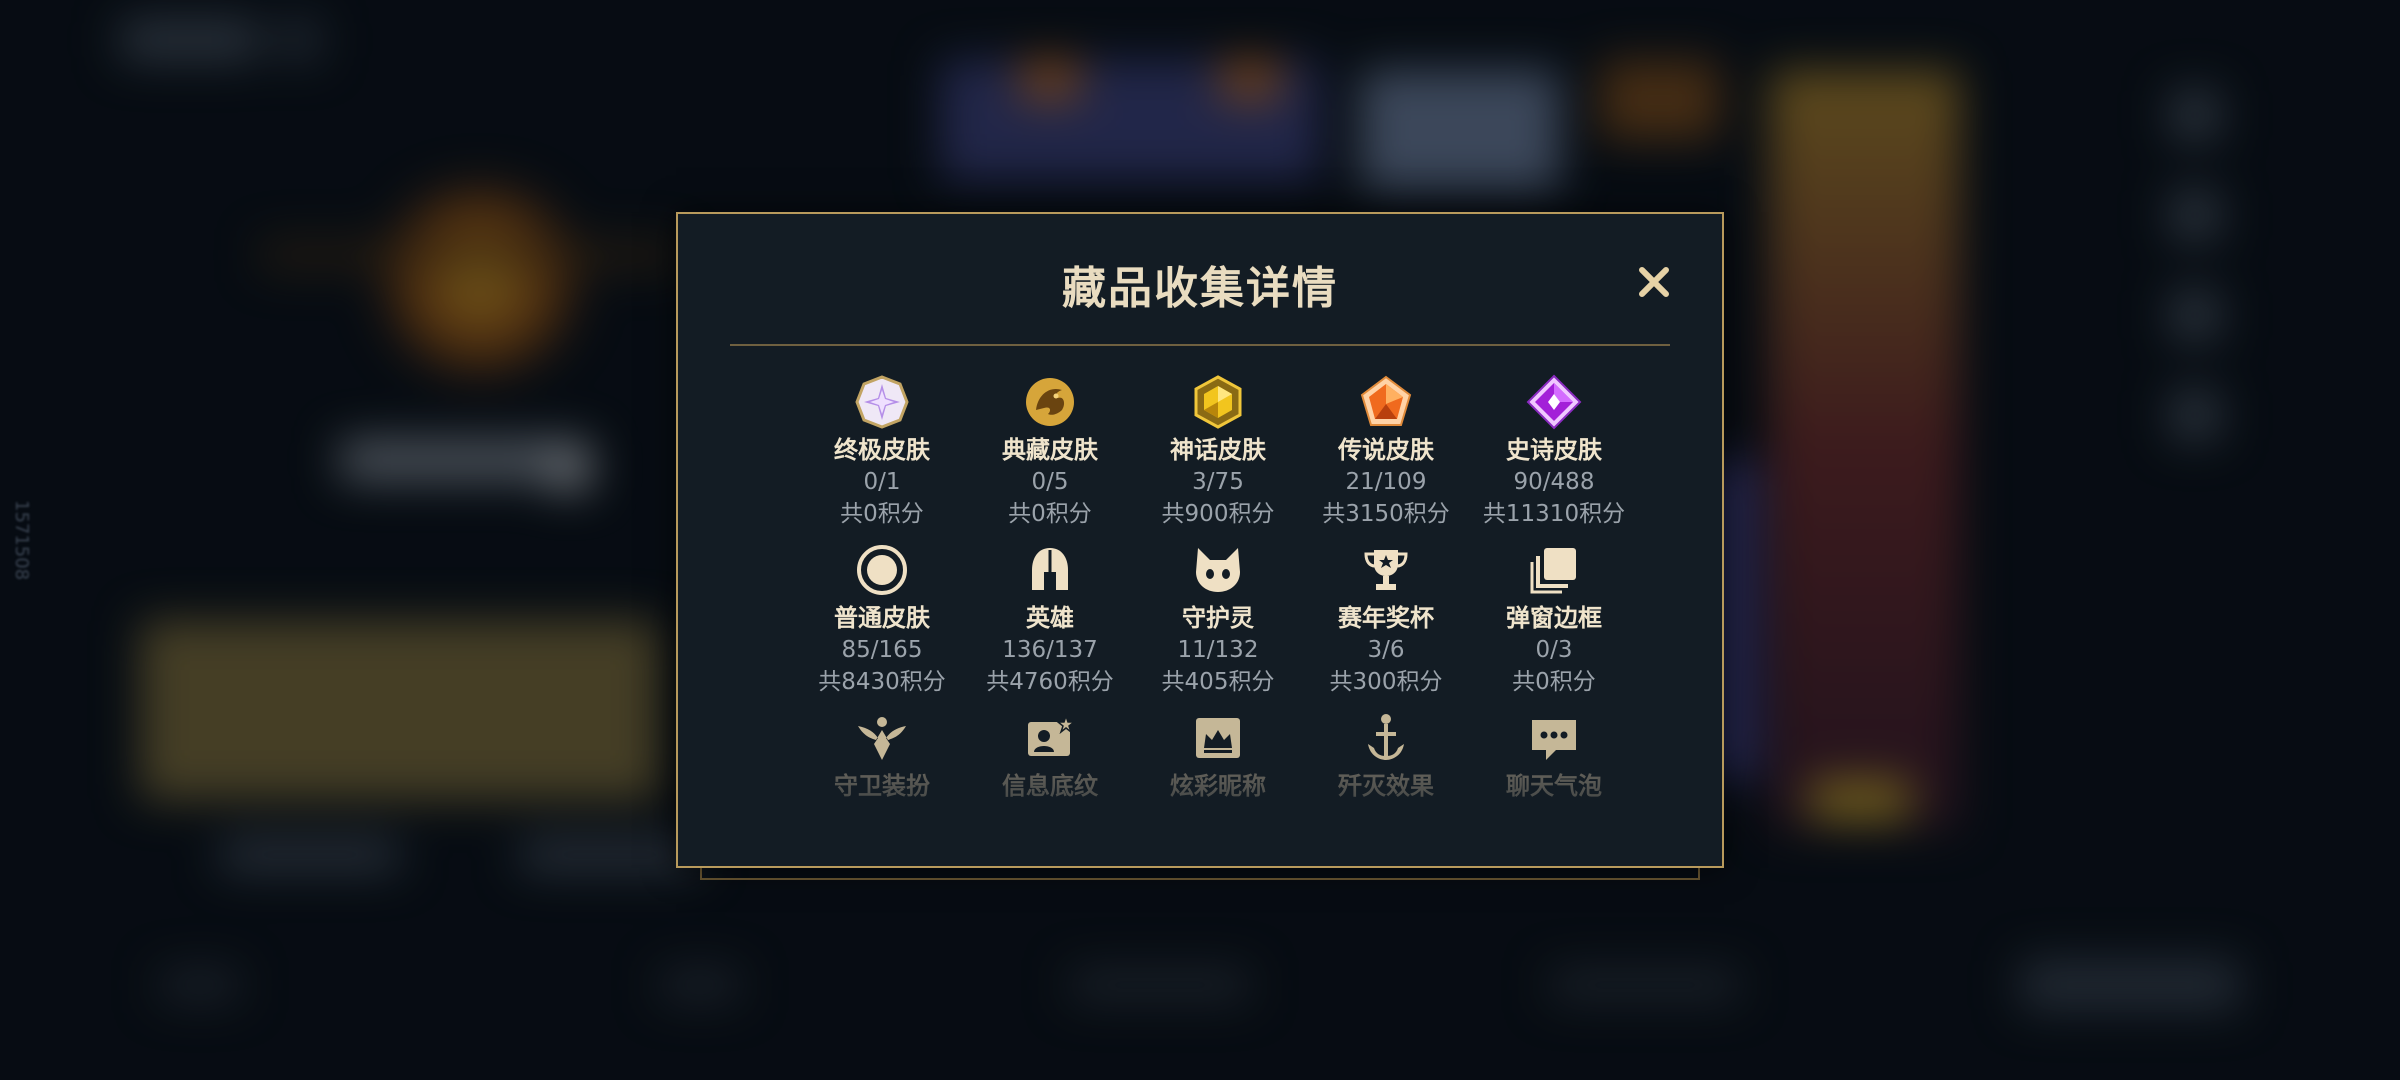  Describe the element at coordinates (1386, 514) in the screenshot. I see `item-points: 共3150积分` at that location.